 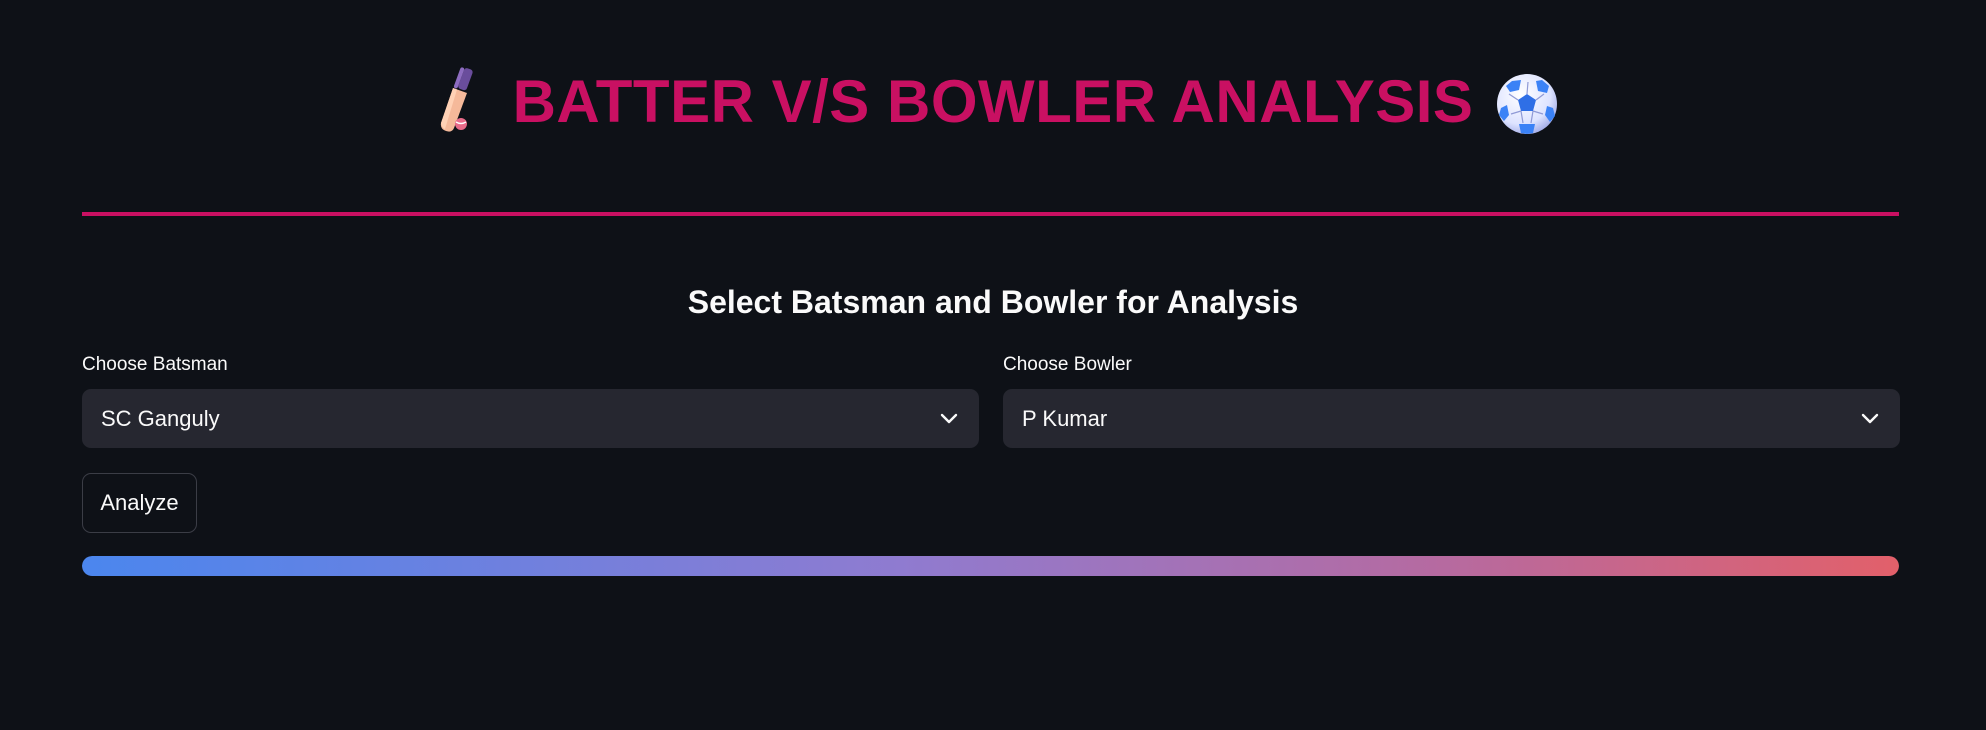 I want to click on batsman-selected-value: SC Ganguly, so click(x=160, y=418).